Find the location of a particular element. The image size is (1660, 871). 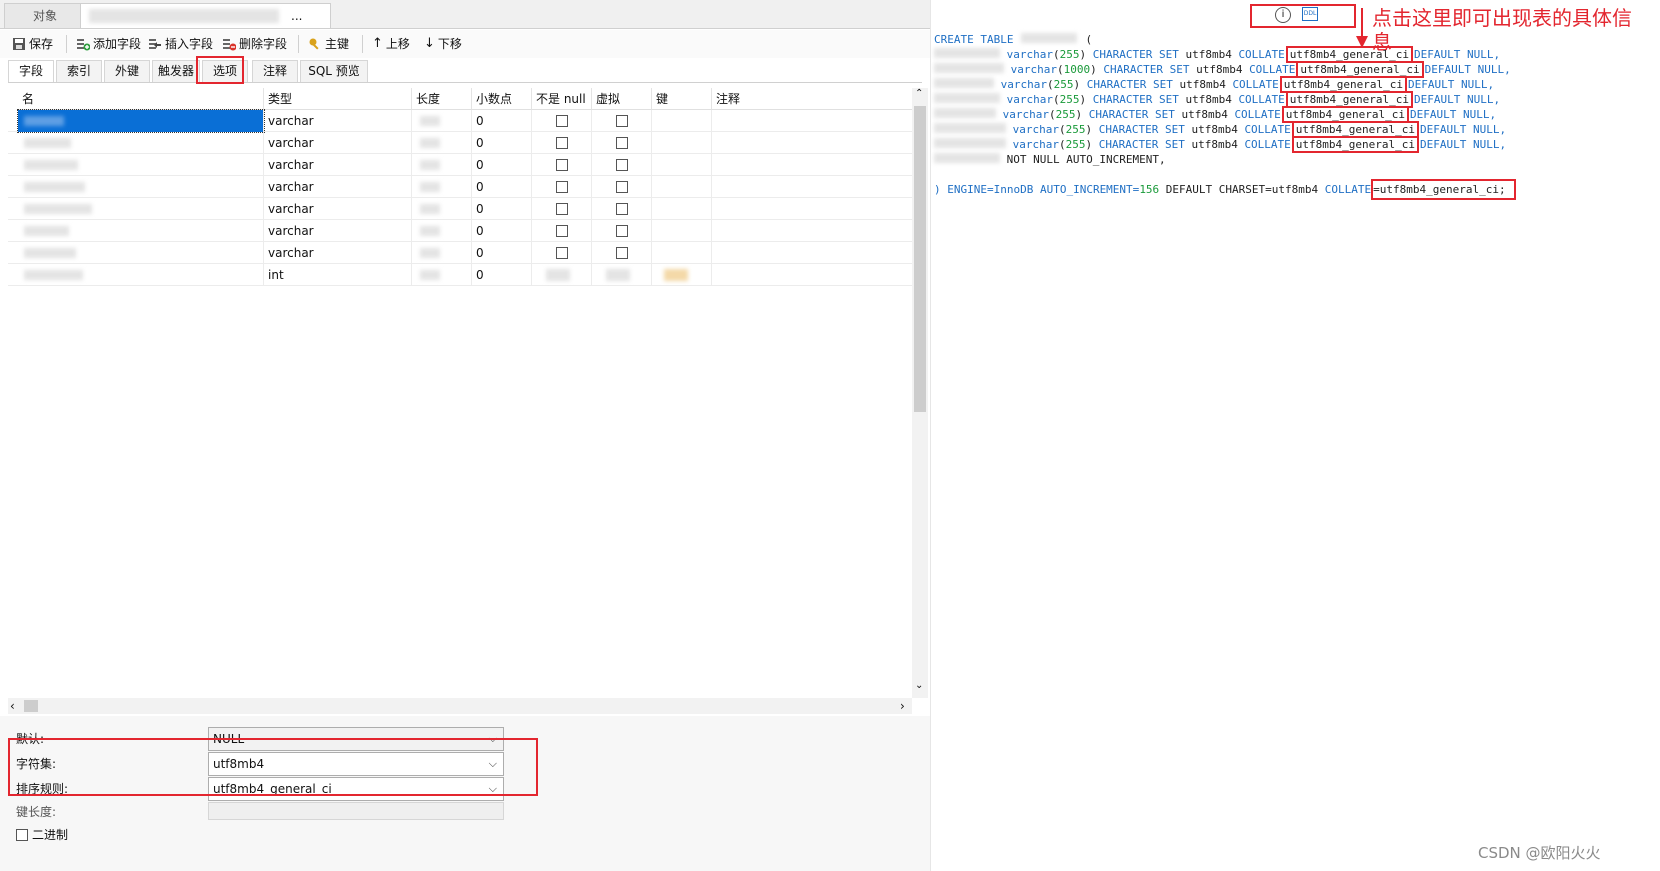

info-icon: i is located at coordinates (1283, 15).